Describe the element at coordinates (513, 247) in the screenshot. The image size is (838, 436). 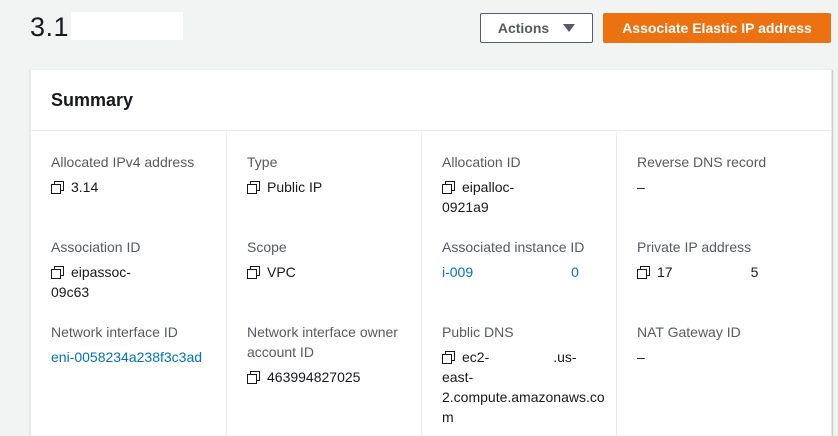
I see `field-label: Associated instance ID` at that location.